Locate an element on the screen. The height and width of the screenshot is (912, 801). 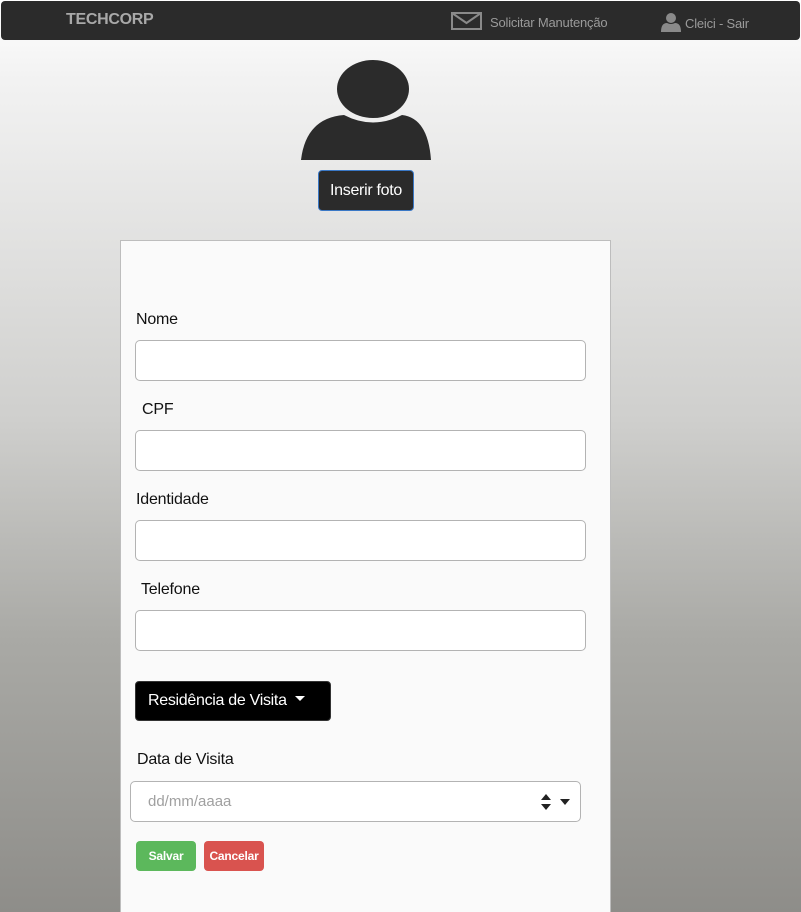
name-input is located at coordinates (360, 360).